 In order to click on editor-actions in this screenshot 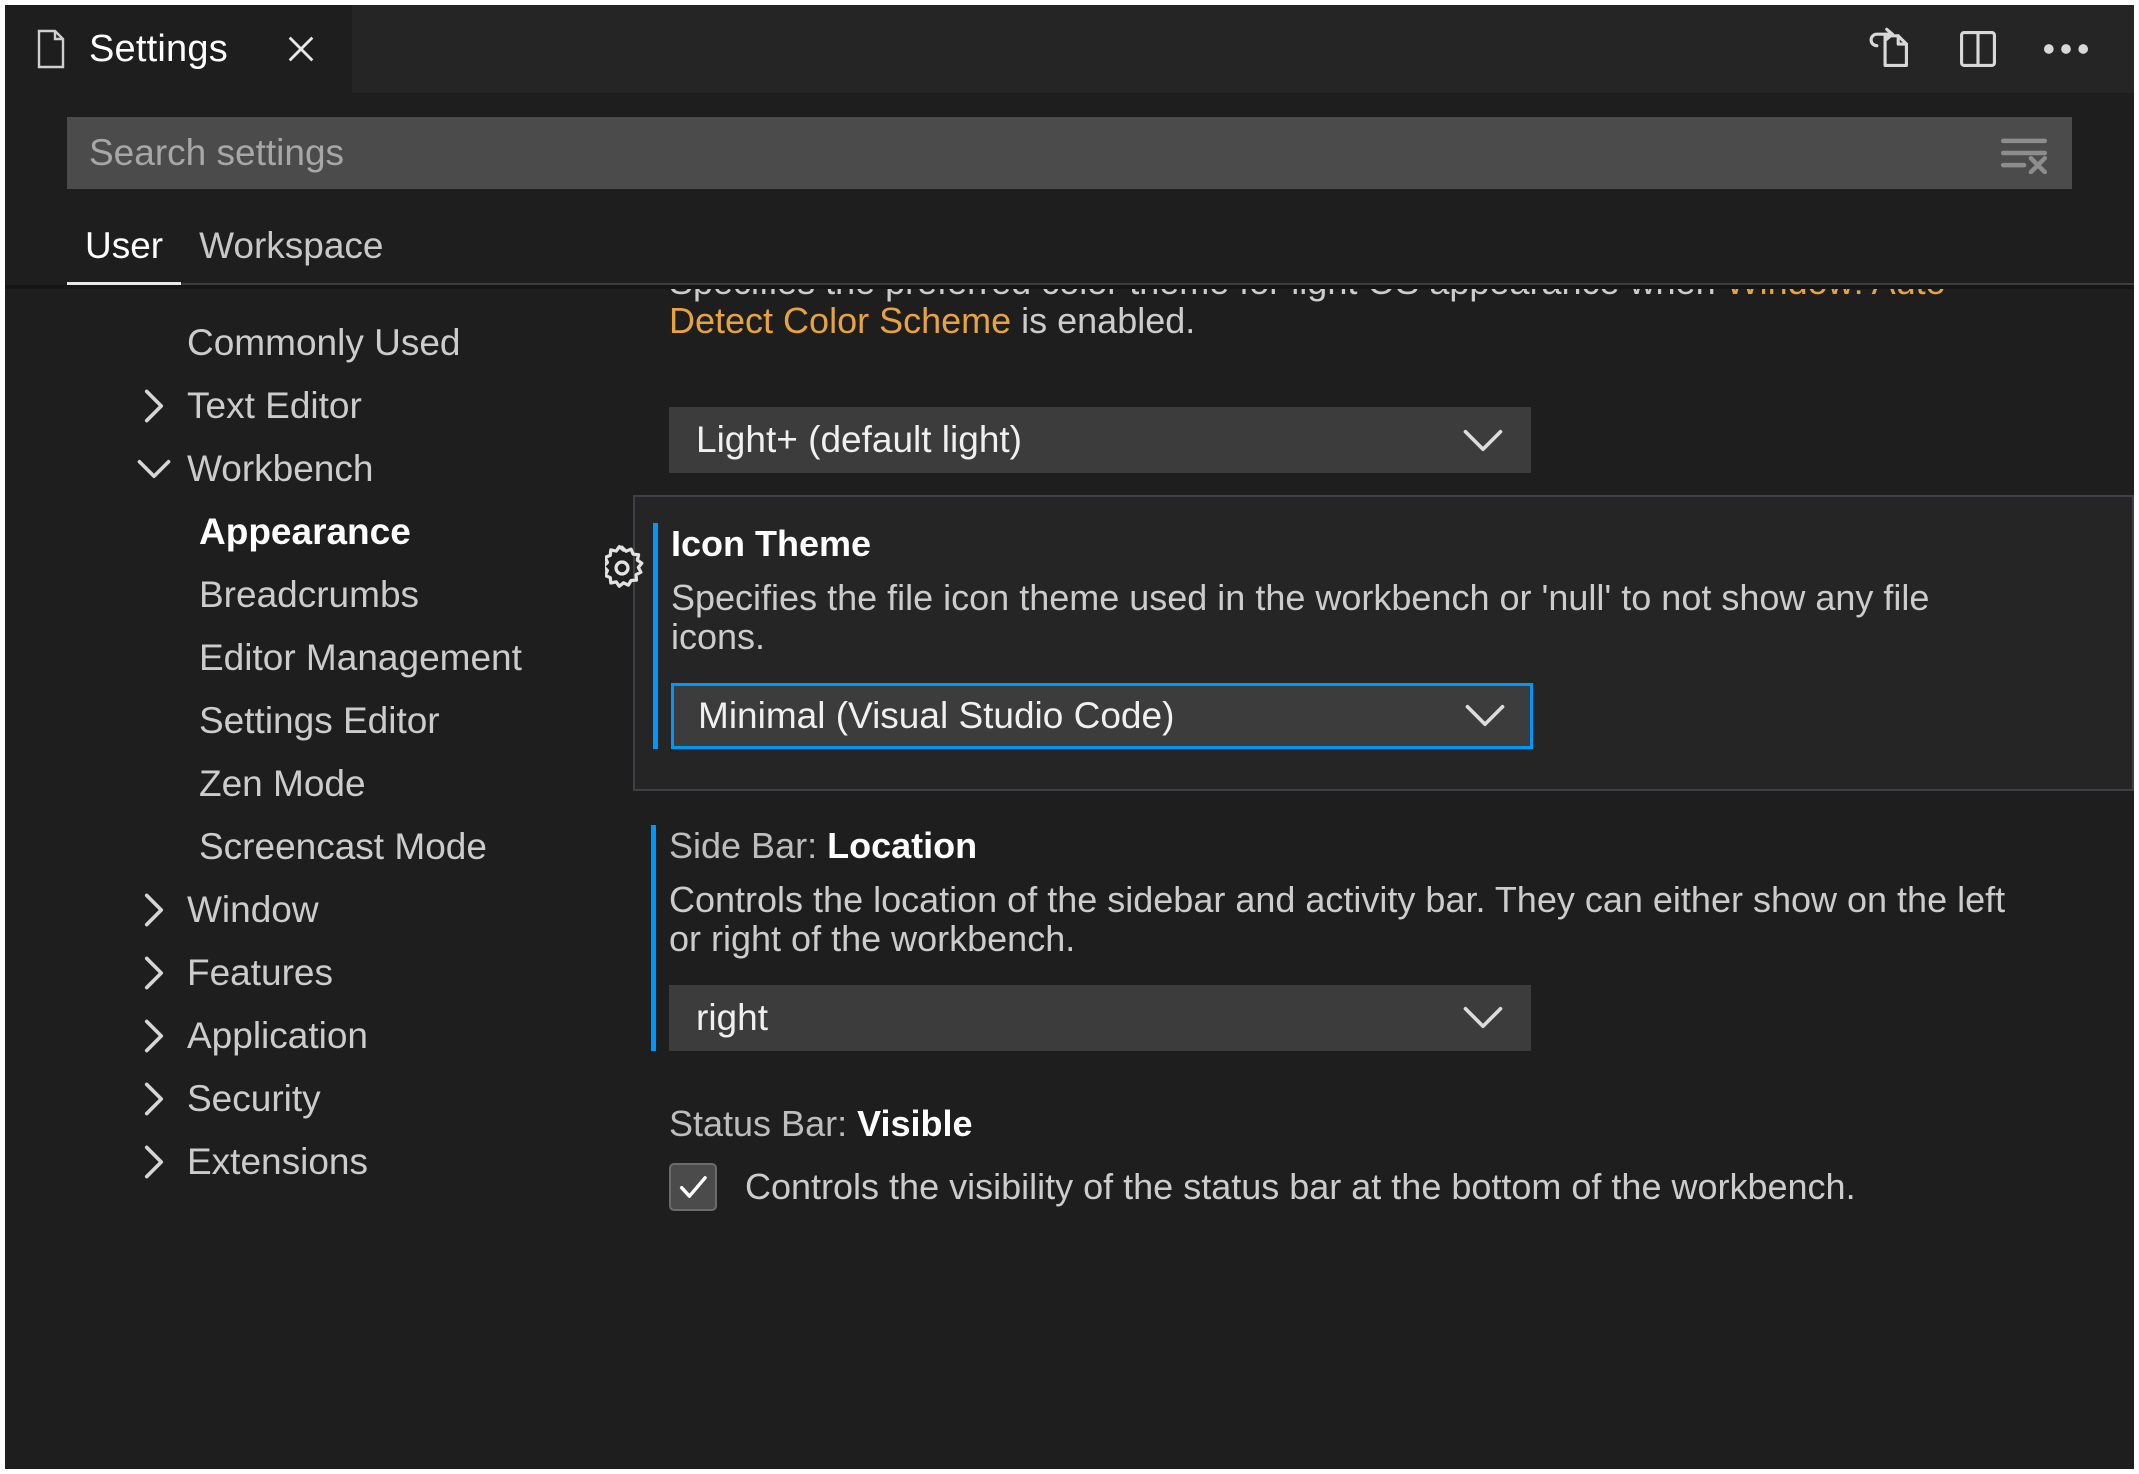, I will do `click(1999, 49)`.